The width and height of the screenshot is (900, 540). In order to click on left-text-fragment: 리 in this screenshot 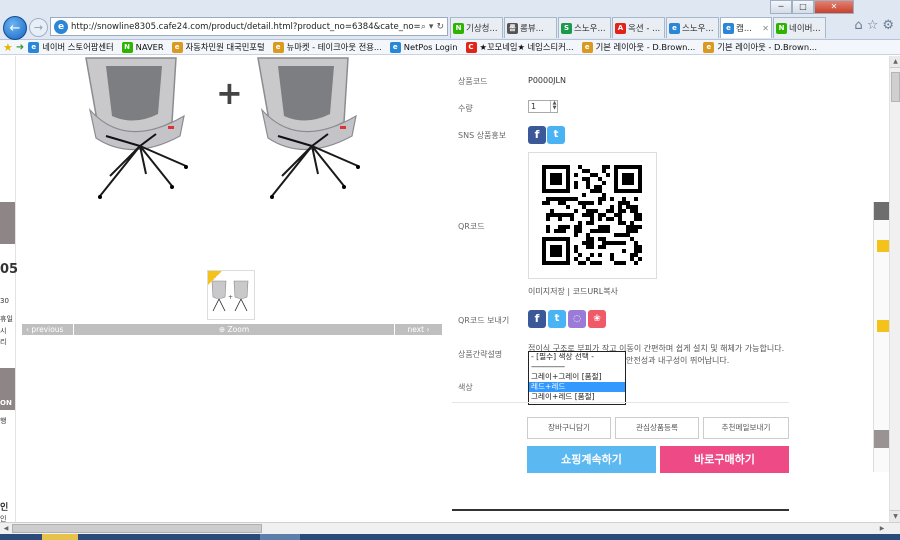, I will do `click(3, 342)`.